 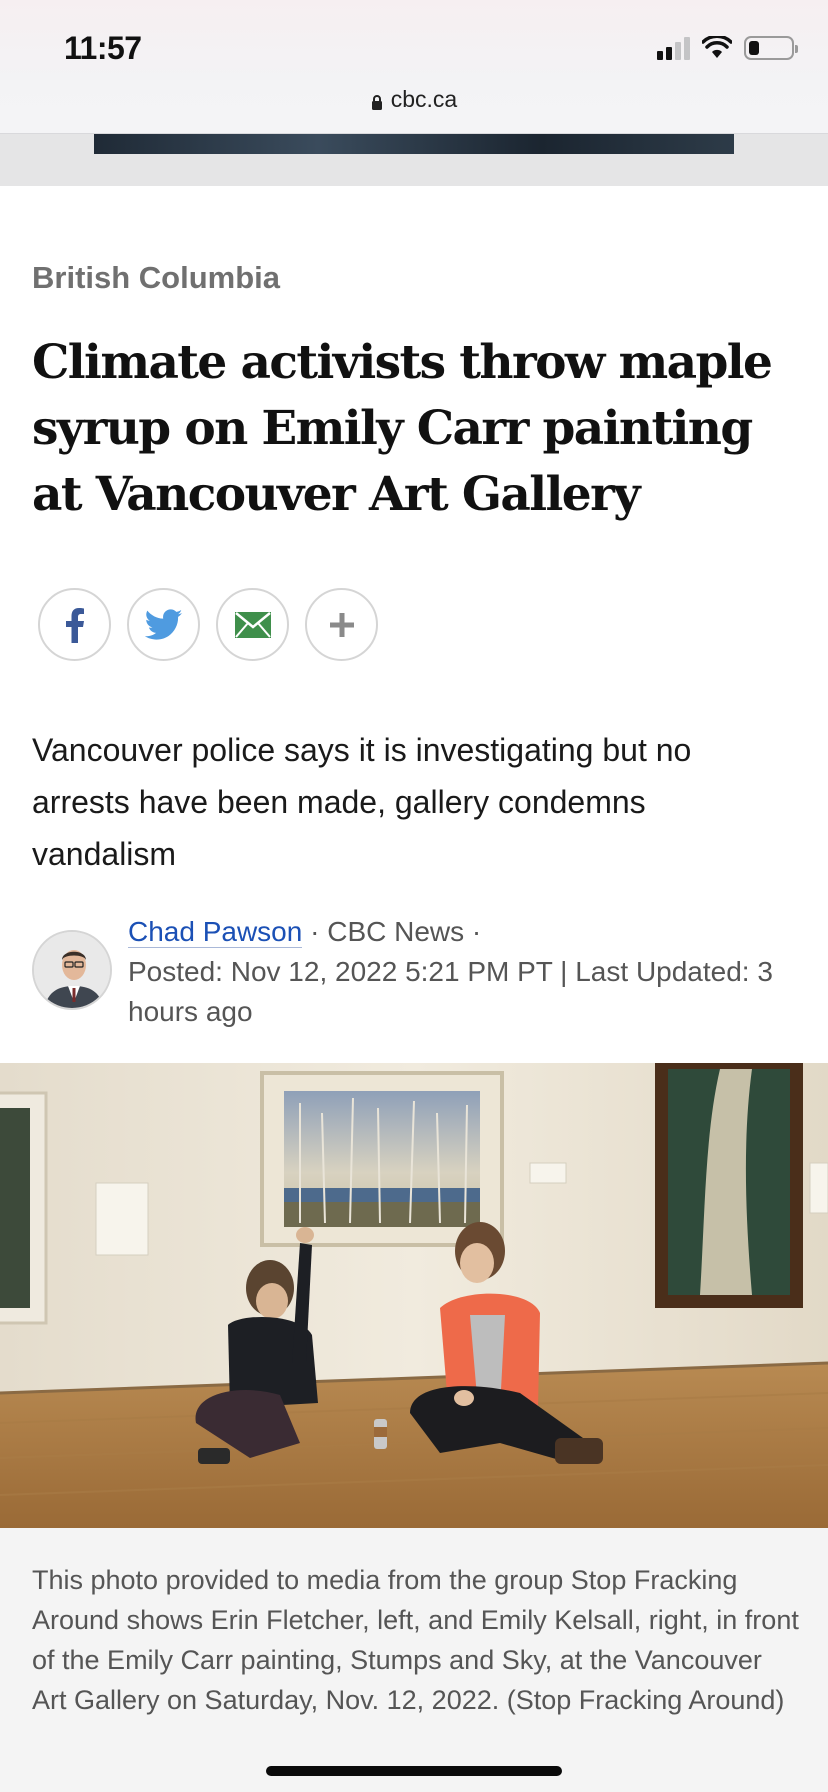 I want to click on facebook-icon, so click(x=74, y=625).